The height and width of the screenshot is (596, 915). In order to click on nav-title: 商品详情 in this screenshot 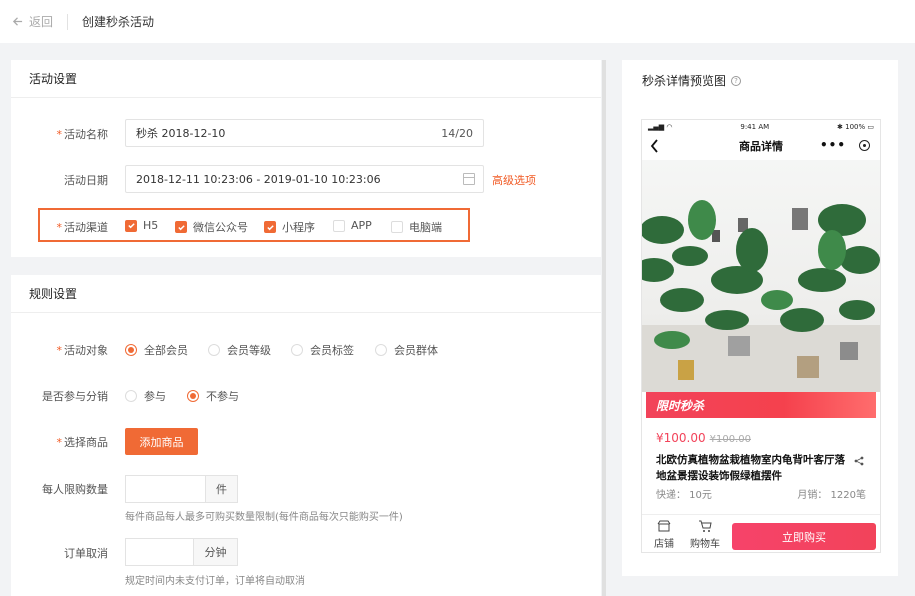, I will do `click(761, 146)`.